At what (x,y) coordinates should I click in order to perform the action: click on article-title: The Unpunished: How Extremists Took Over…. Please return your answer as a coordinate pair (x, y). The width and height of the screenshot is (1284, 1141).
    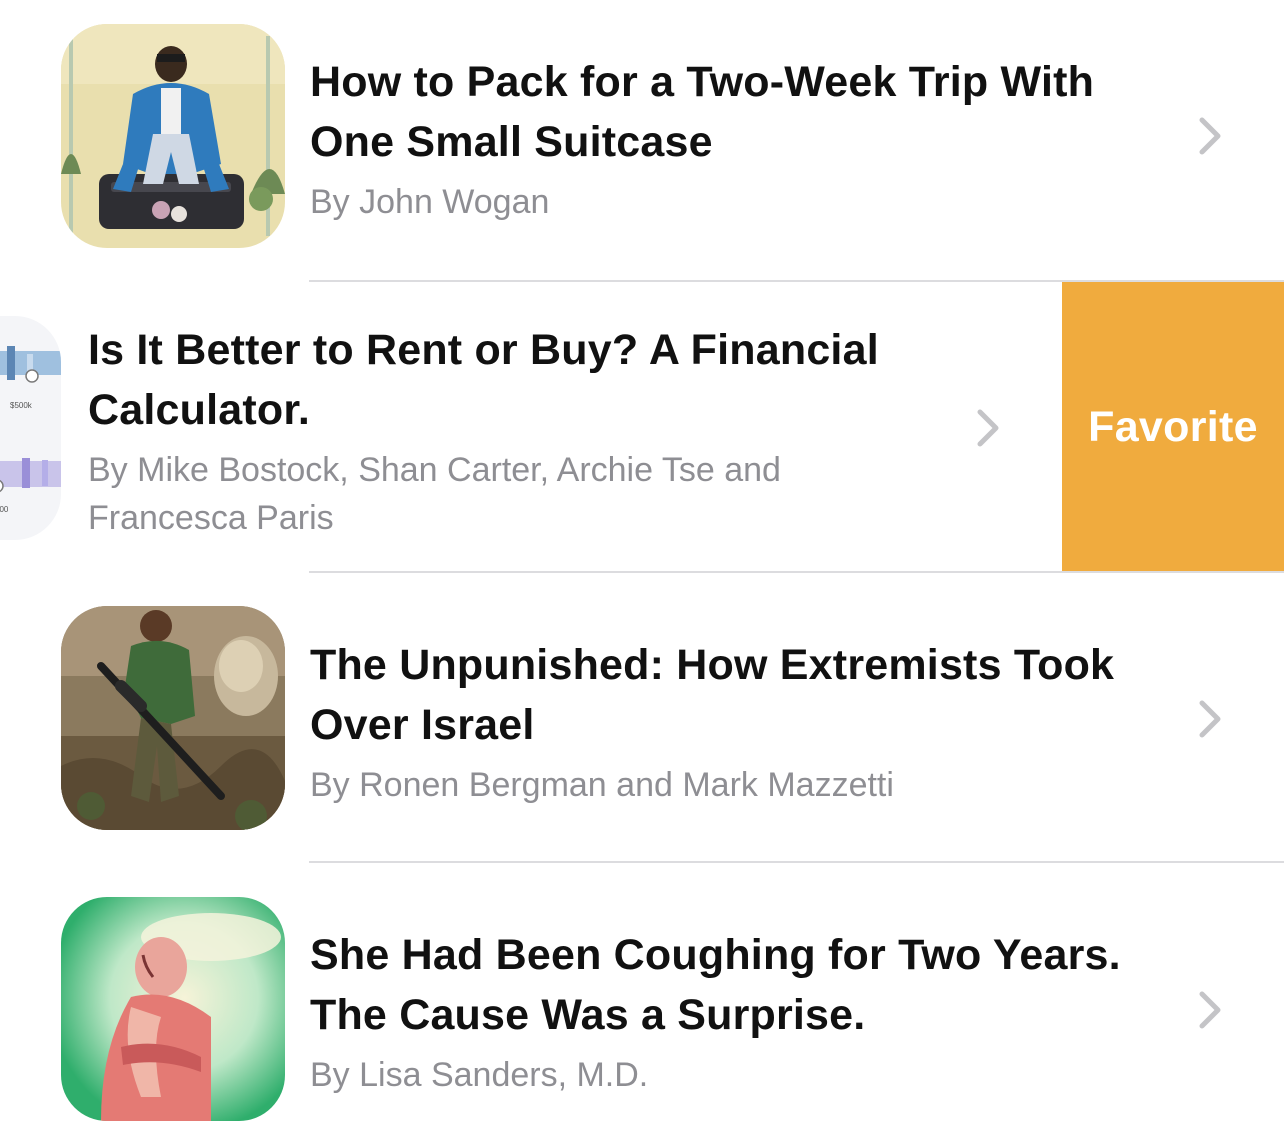
    Looking at the image, I should click on (712, 695).